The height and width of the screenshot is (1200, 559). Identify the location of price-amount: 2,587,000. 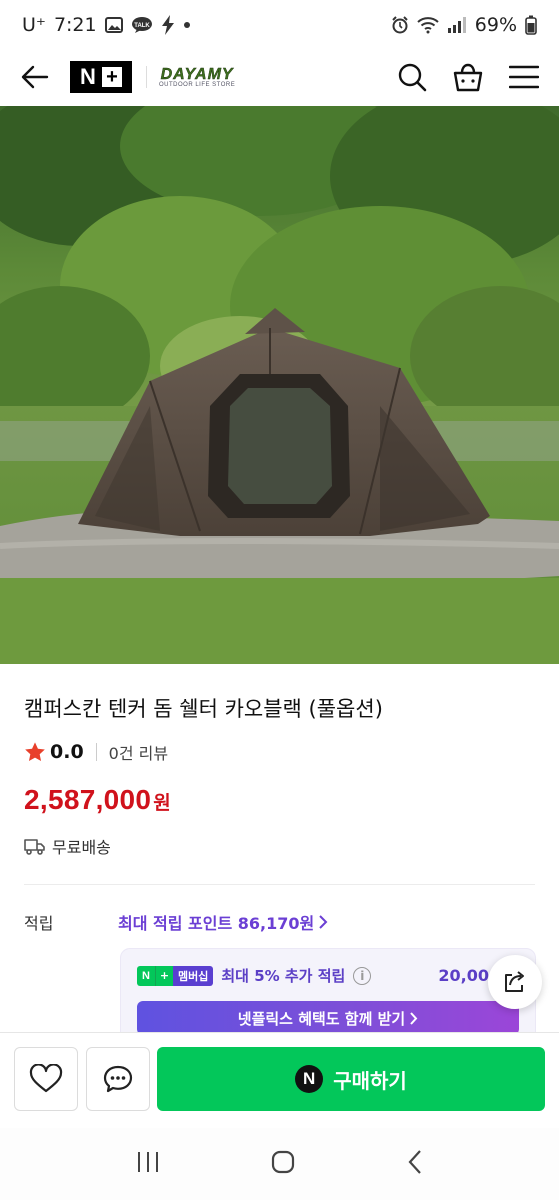
(88, 799).